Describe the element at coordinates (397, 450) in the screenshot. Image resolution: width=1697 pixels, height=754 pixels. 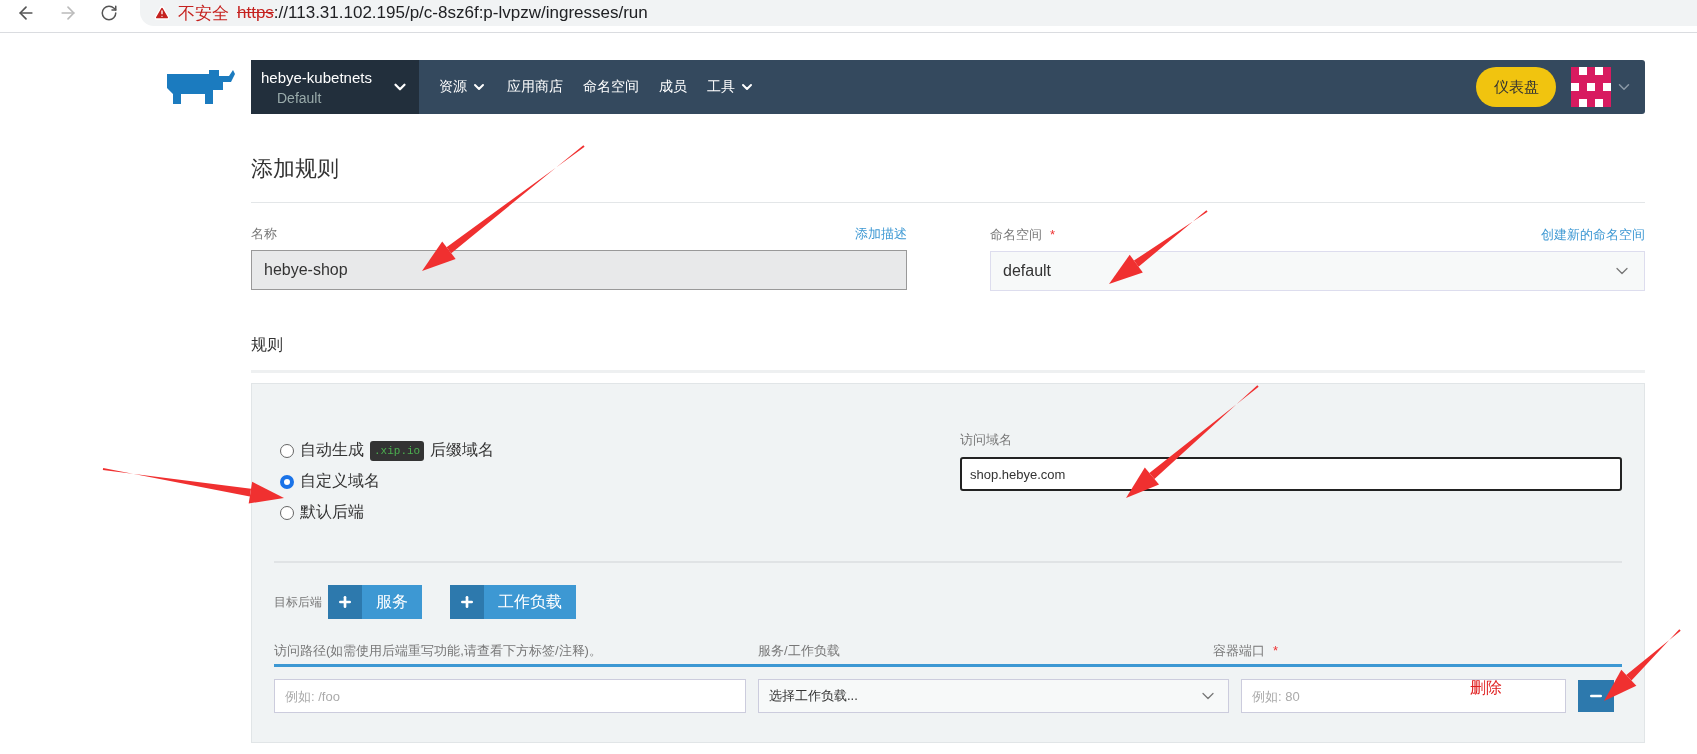
I see `code-snippet: .xip.io` at that location.